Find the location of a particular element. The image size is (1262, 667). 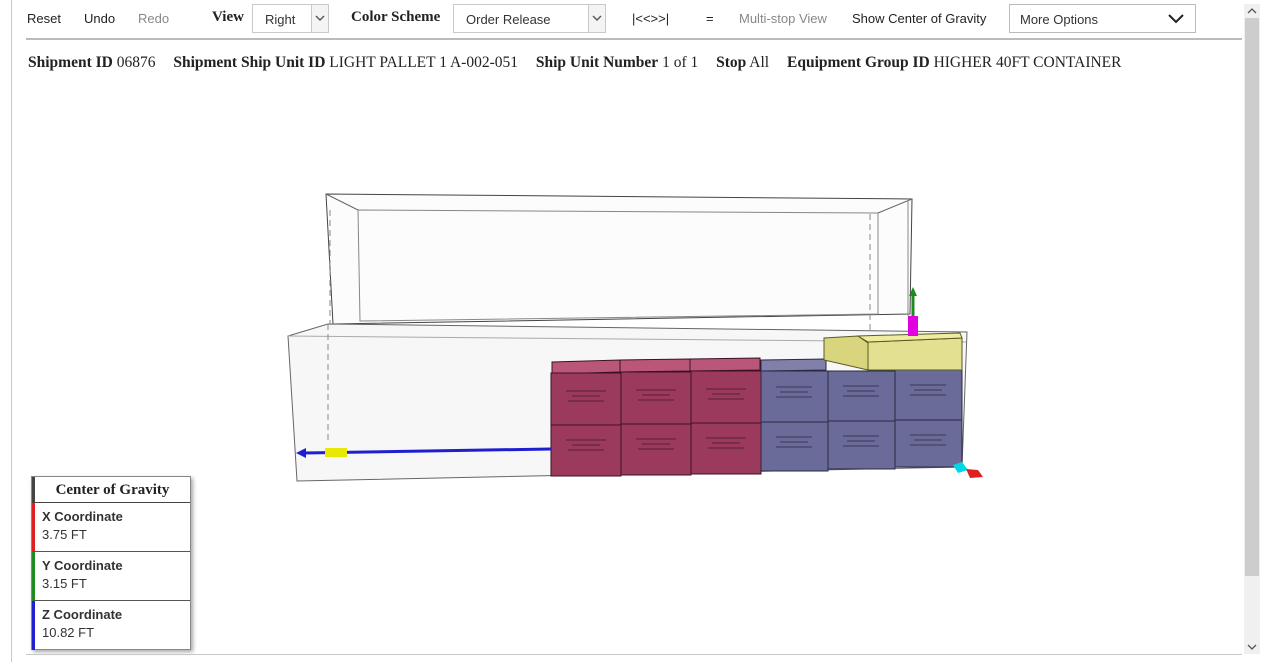

cog-z-value: 10.82 FT is located at coordinates (68, 632).